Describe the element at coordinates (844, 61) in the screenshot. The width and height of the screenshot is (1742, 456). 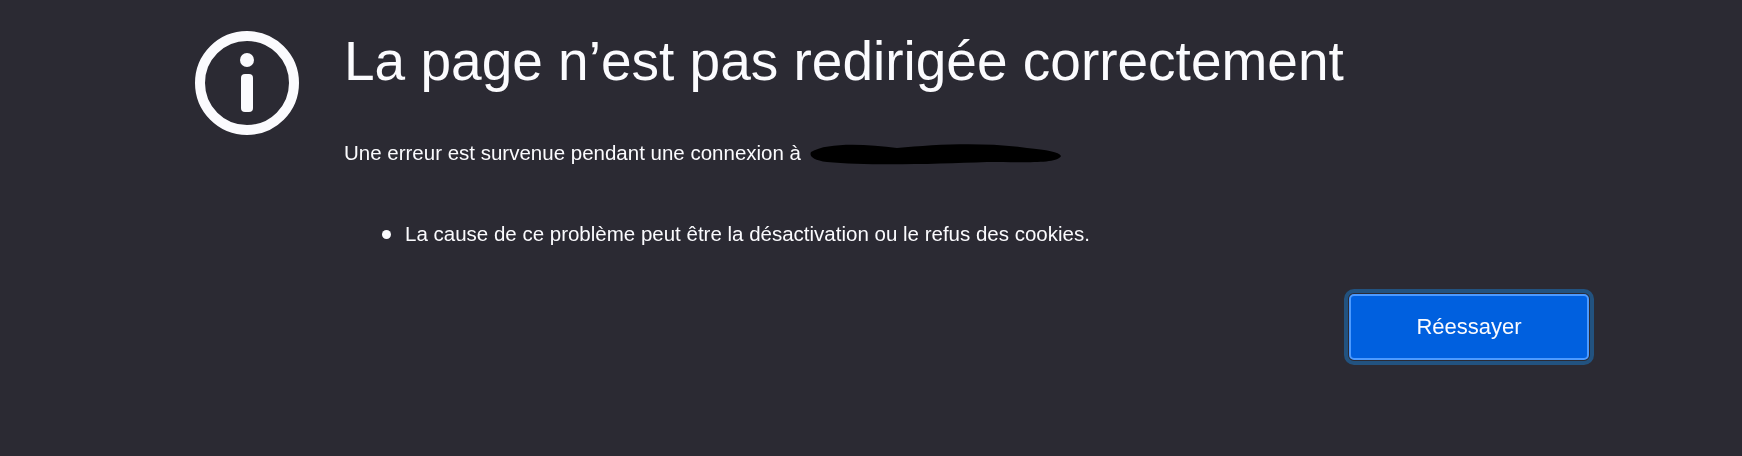
I see `page-title: La page n’est pas redirigée correctement` at that location.